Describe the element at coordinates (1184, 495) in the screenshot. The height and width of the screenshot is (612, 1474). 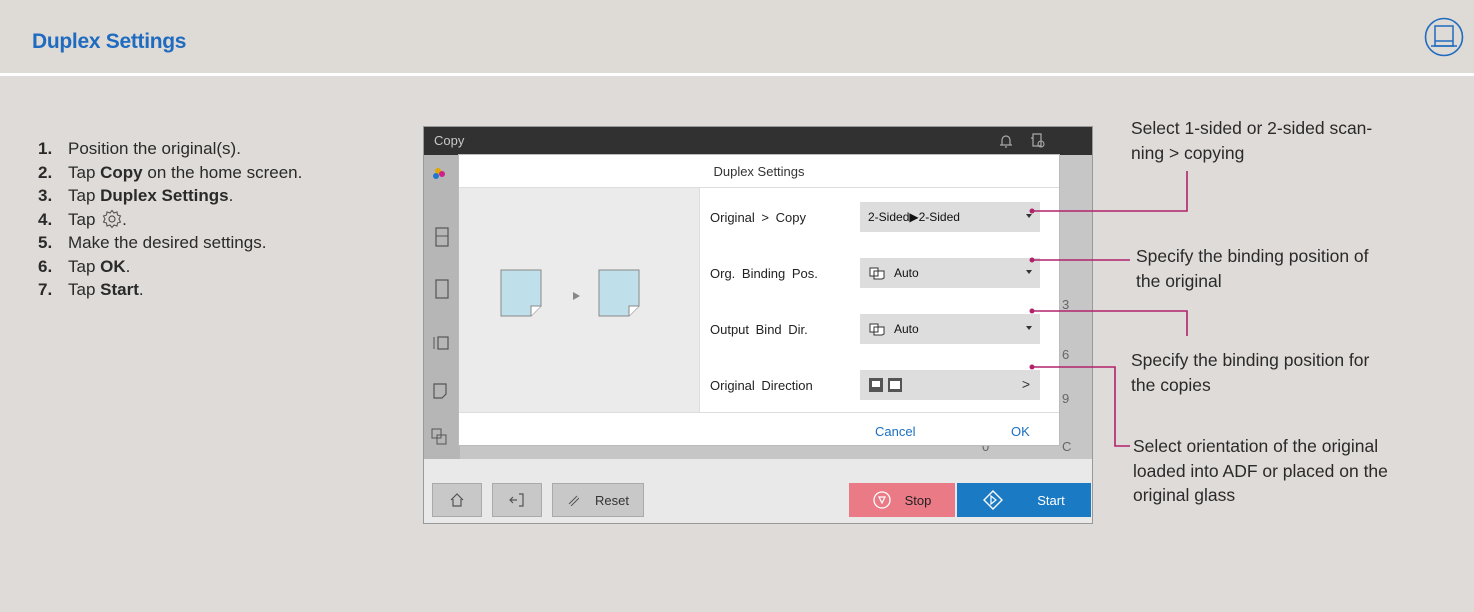
I see `callout-line: original glass` at that location.